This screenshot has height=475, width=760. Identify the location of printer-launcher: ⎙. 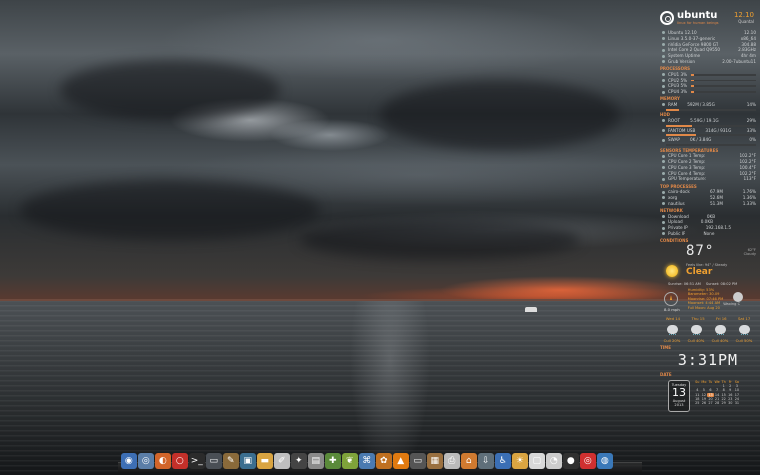
(452, 461).